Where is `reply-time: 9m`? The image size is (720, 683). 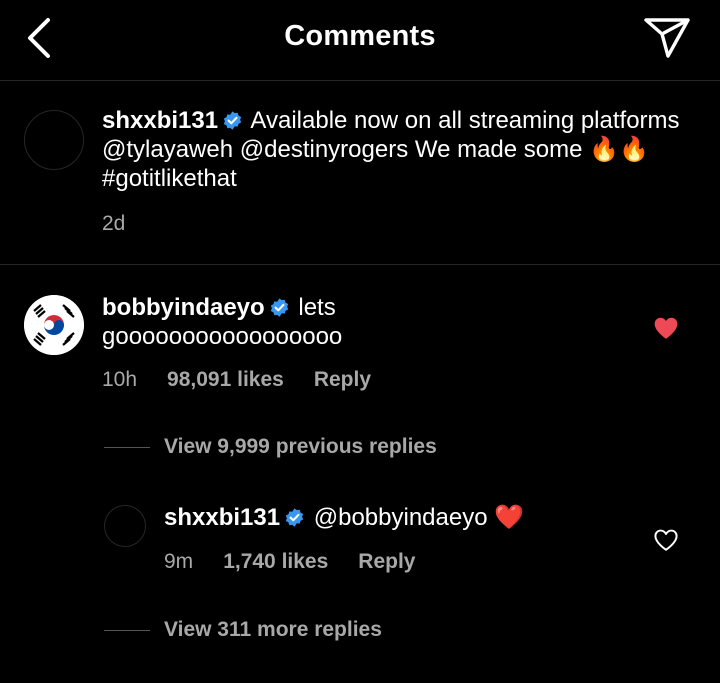 reply-time: 9m is located at coordinates (179, 561).